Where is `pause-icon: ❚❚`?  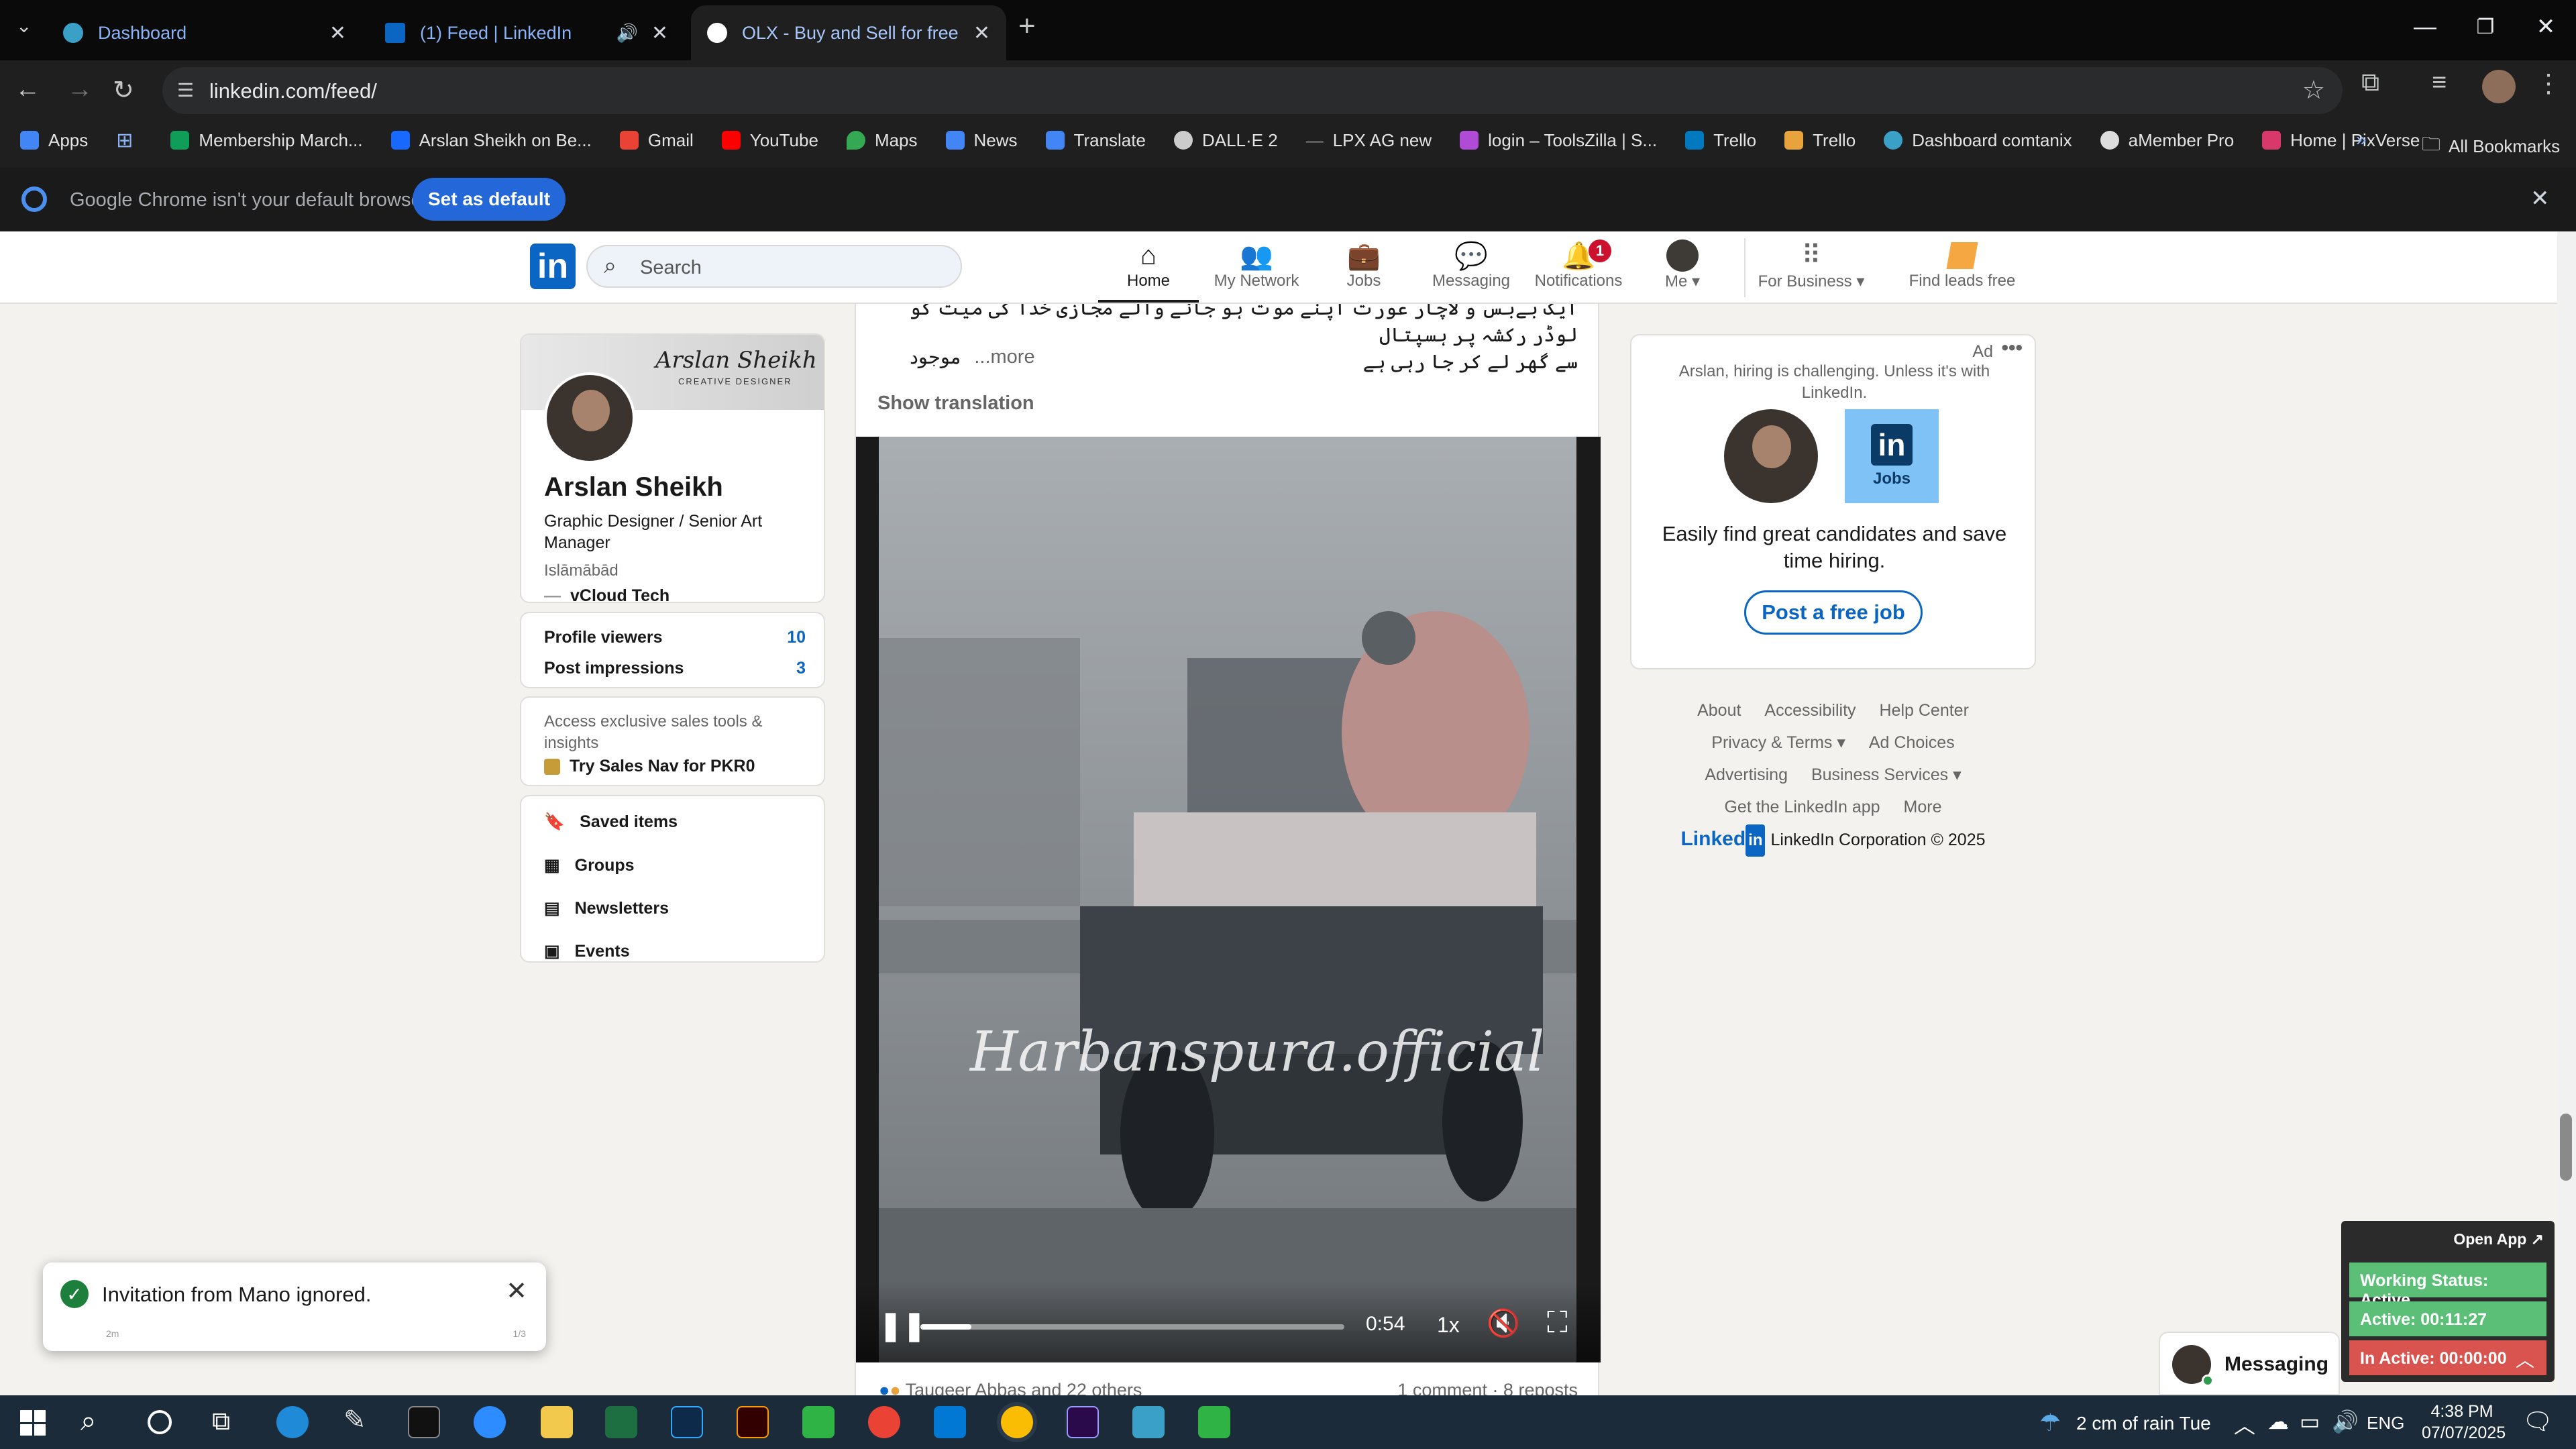
pause-icon: ❚❚ is located at coordinates (902, 1325).